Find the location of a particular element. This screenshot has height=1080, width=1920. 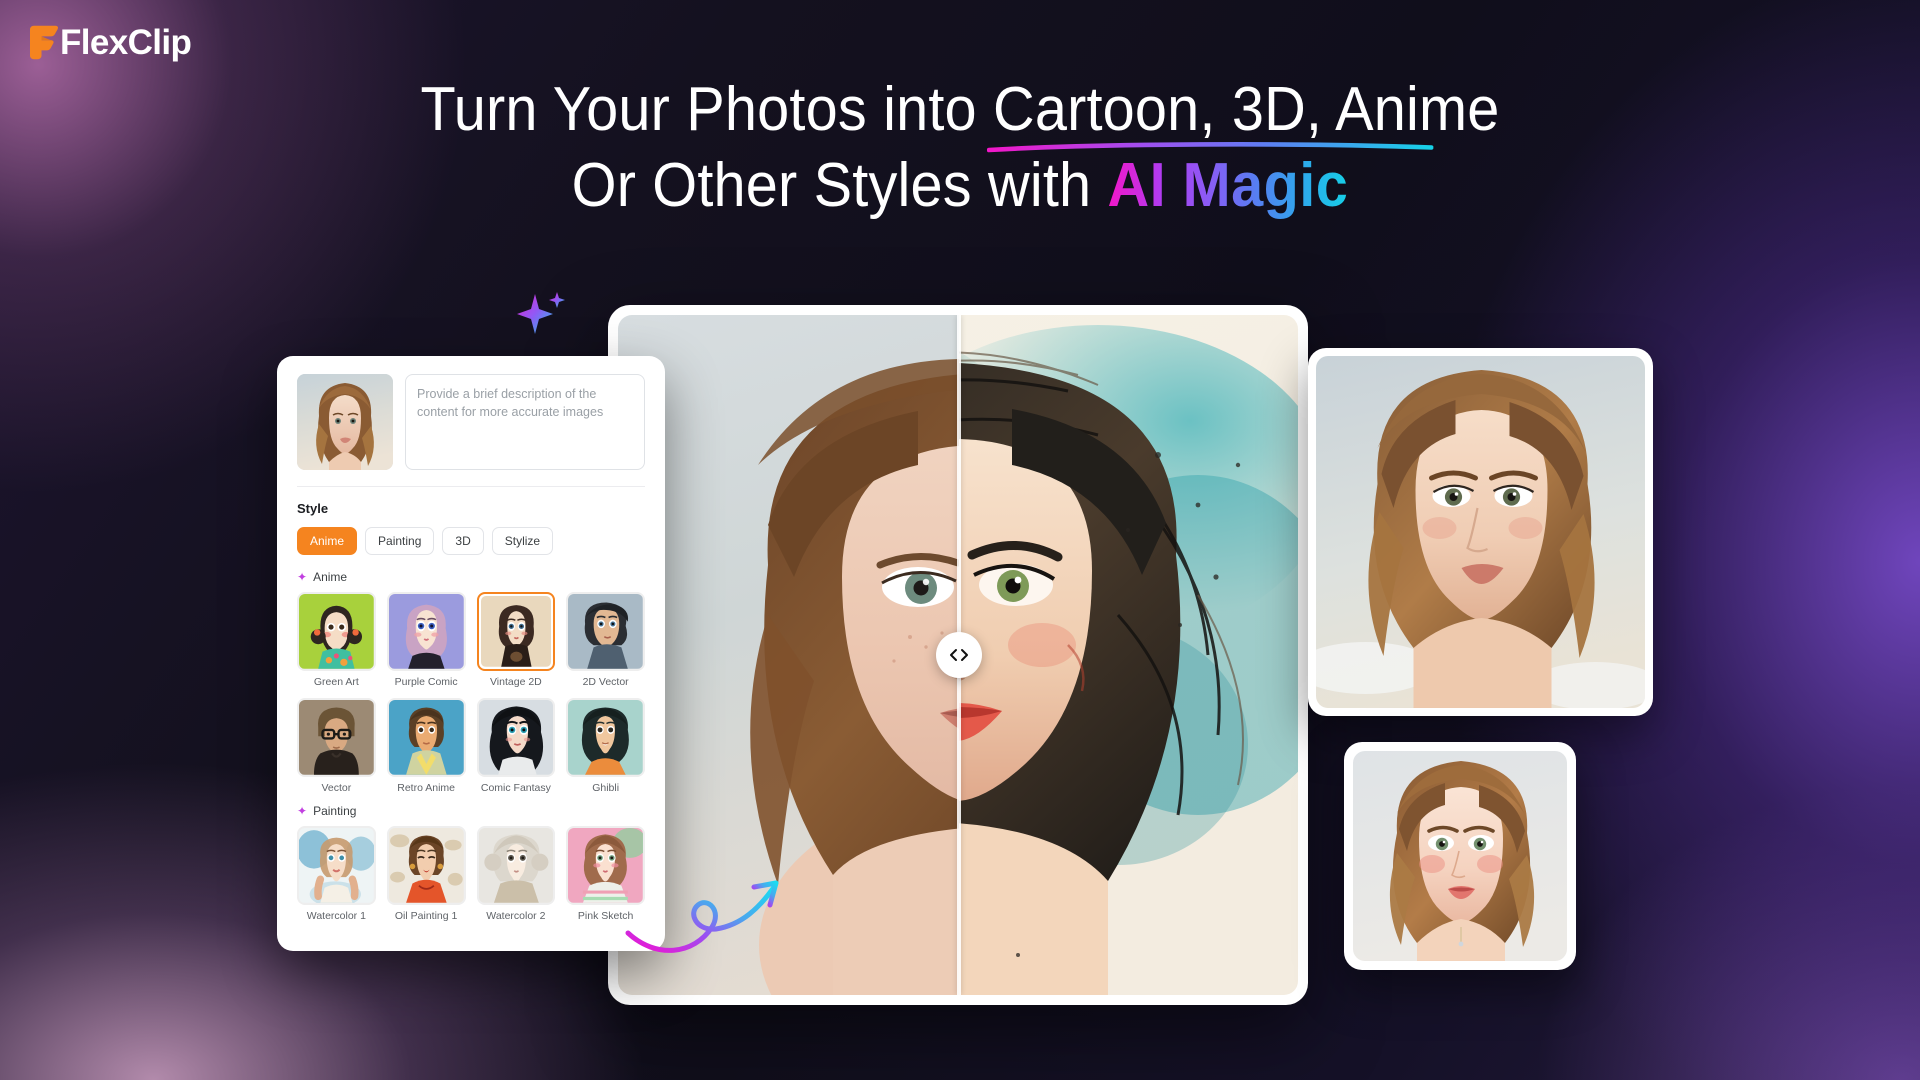

style-thumb-retro-anime is located at coordinates (426, 737).